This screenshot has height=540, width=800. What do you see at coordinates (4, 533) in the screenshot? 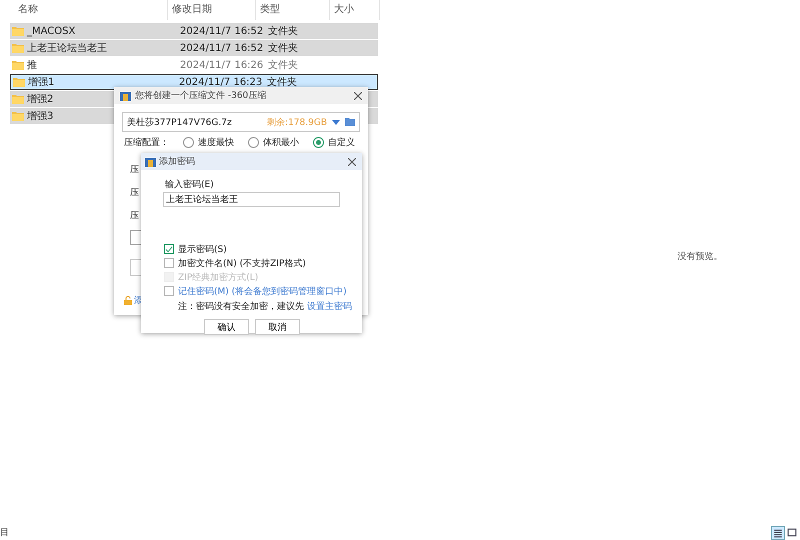
I see `status-text: 目` at bounding box center [4, 533].